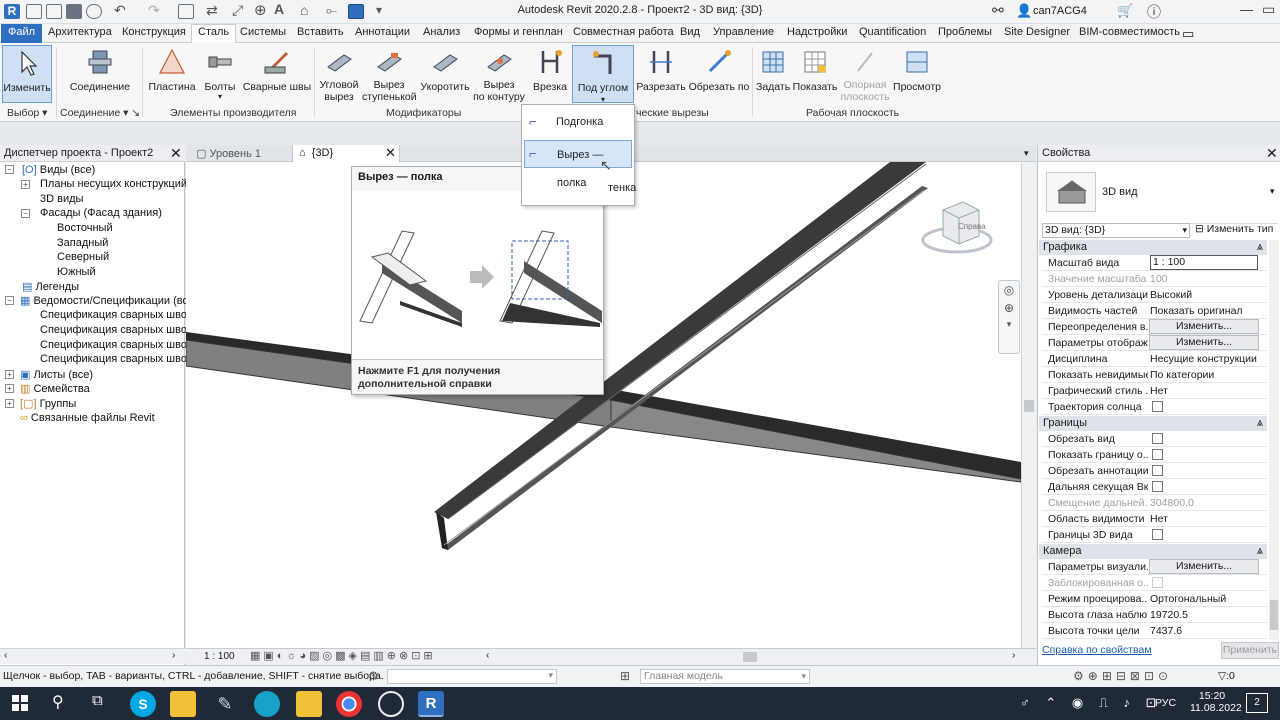 The image size is (1280, 720). I want to click on property-value: 1 : 100, so click(1204, 262).